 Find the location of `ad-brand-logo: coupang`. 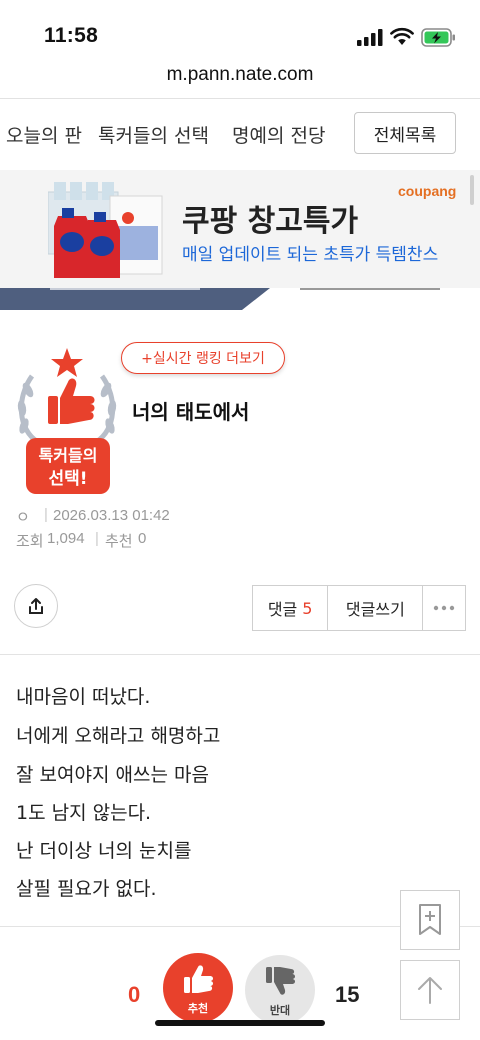

ad-brand-logo: coupang is located at coordinates (427, 191).